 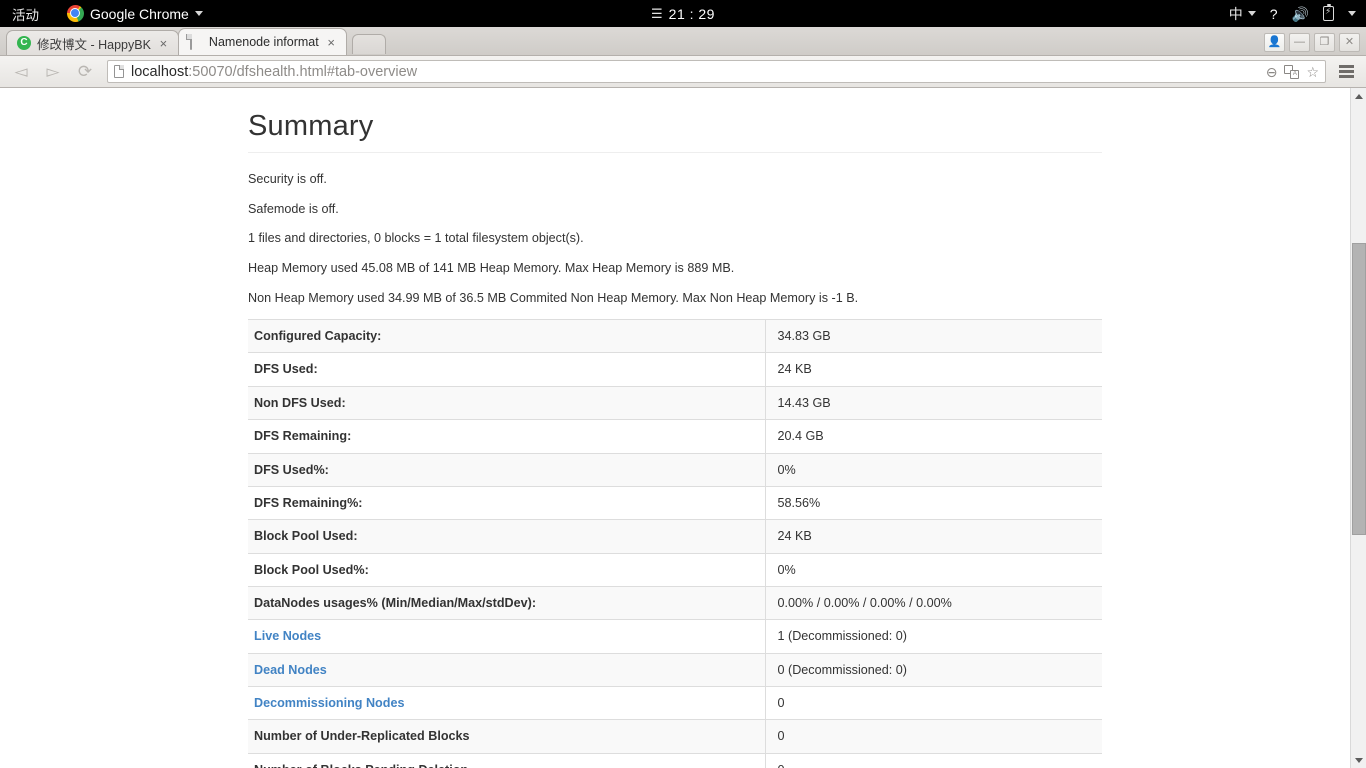 What do you see at coordinates (933, 669) in the screenshot?
I see `table-cell-value: 0 (Decommissioned: 0)` at bounding box center [933, 669].